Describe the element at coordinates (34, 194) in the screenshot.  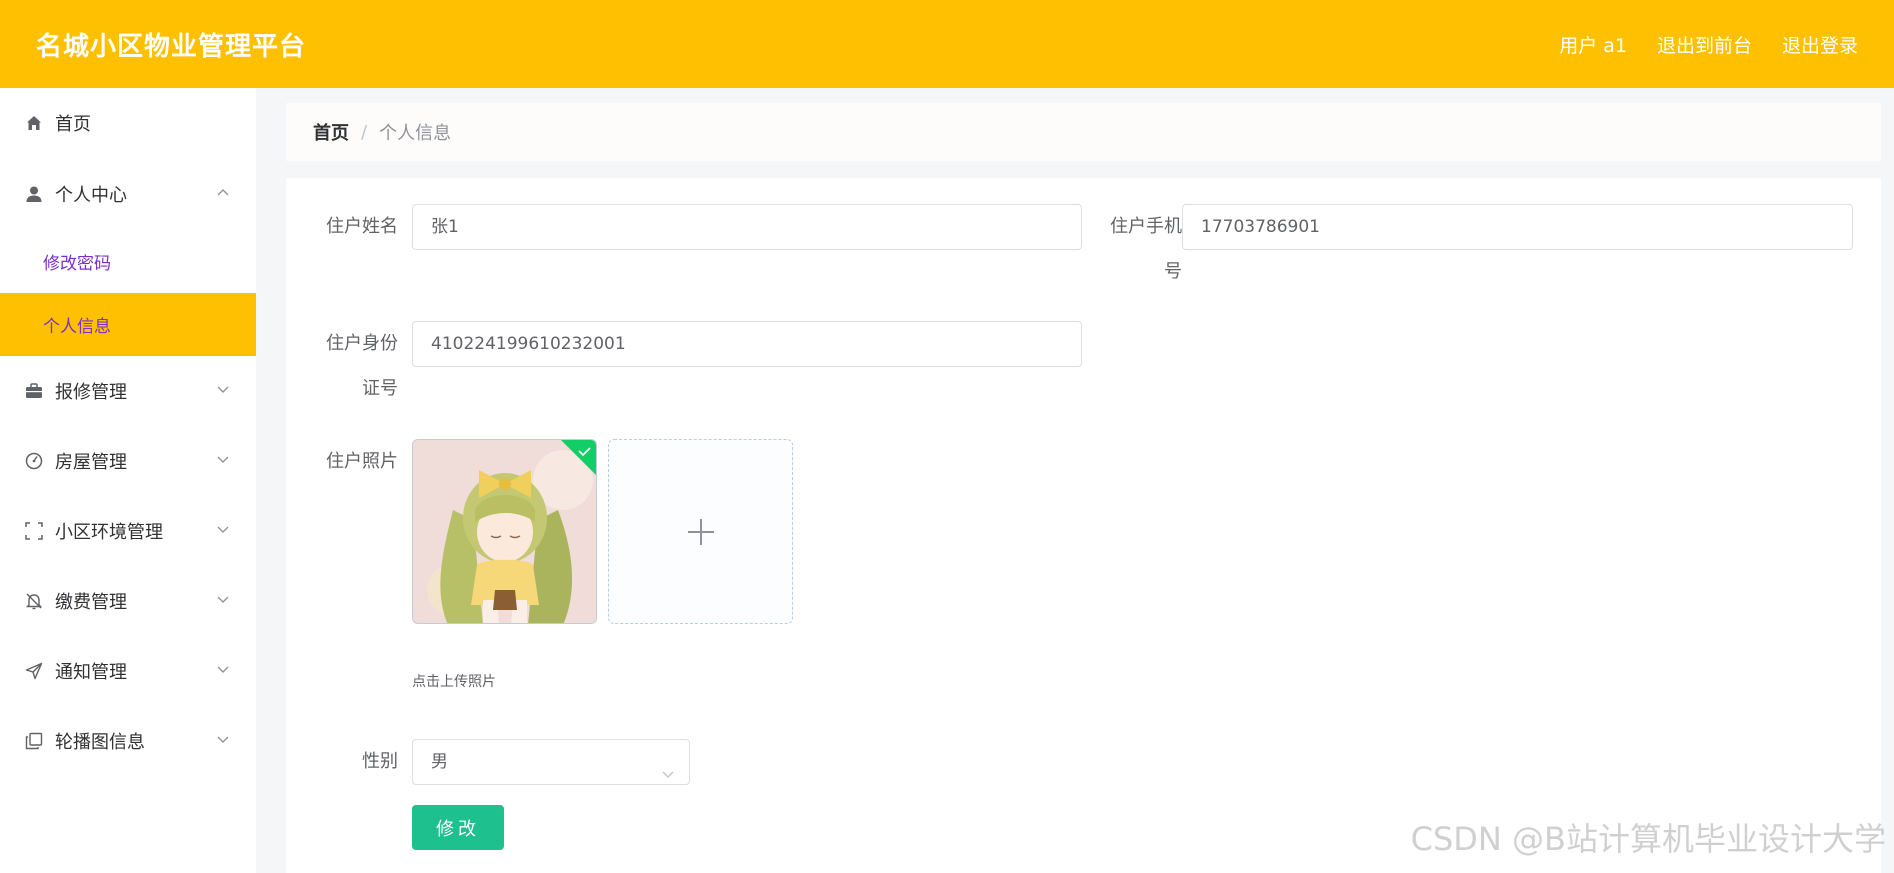
I see `user-icon` at that location.